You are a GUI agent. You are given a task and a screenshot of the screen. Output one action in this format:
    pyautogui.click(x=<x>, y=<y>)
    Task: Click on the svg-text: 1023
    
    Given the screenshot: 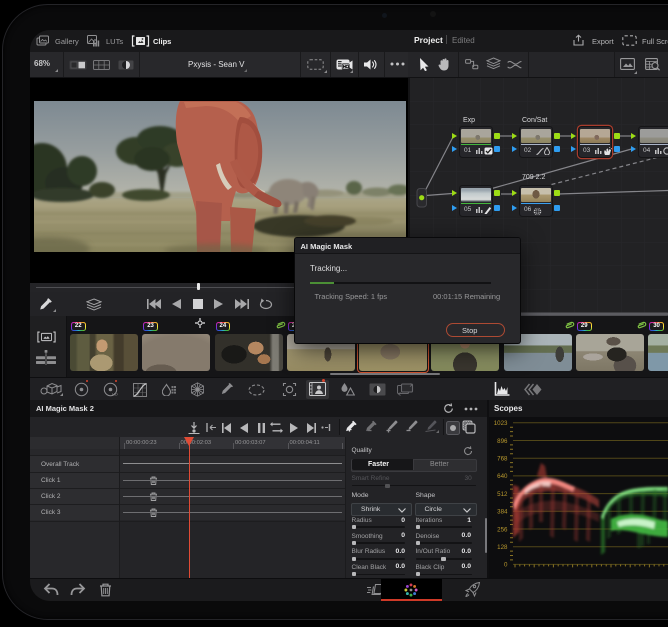 What is the action you would take?
    pyautogui.click(x=501, y=423)
    